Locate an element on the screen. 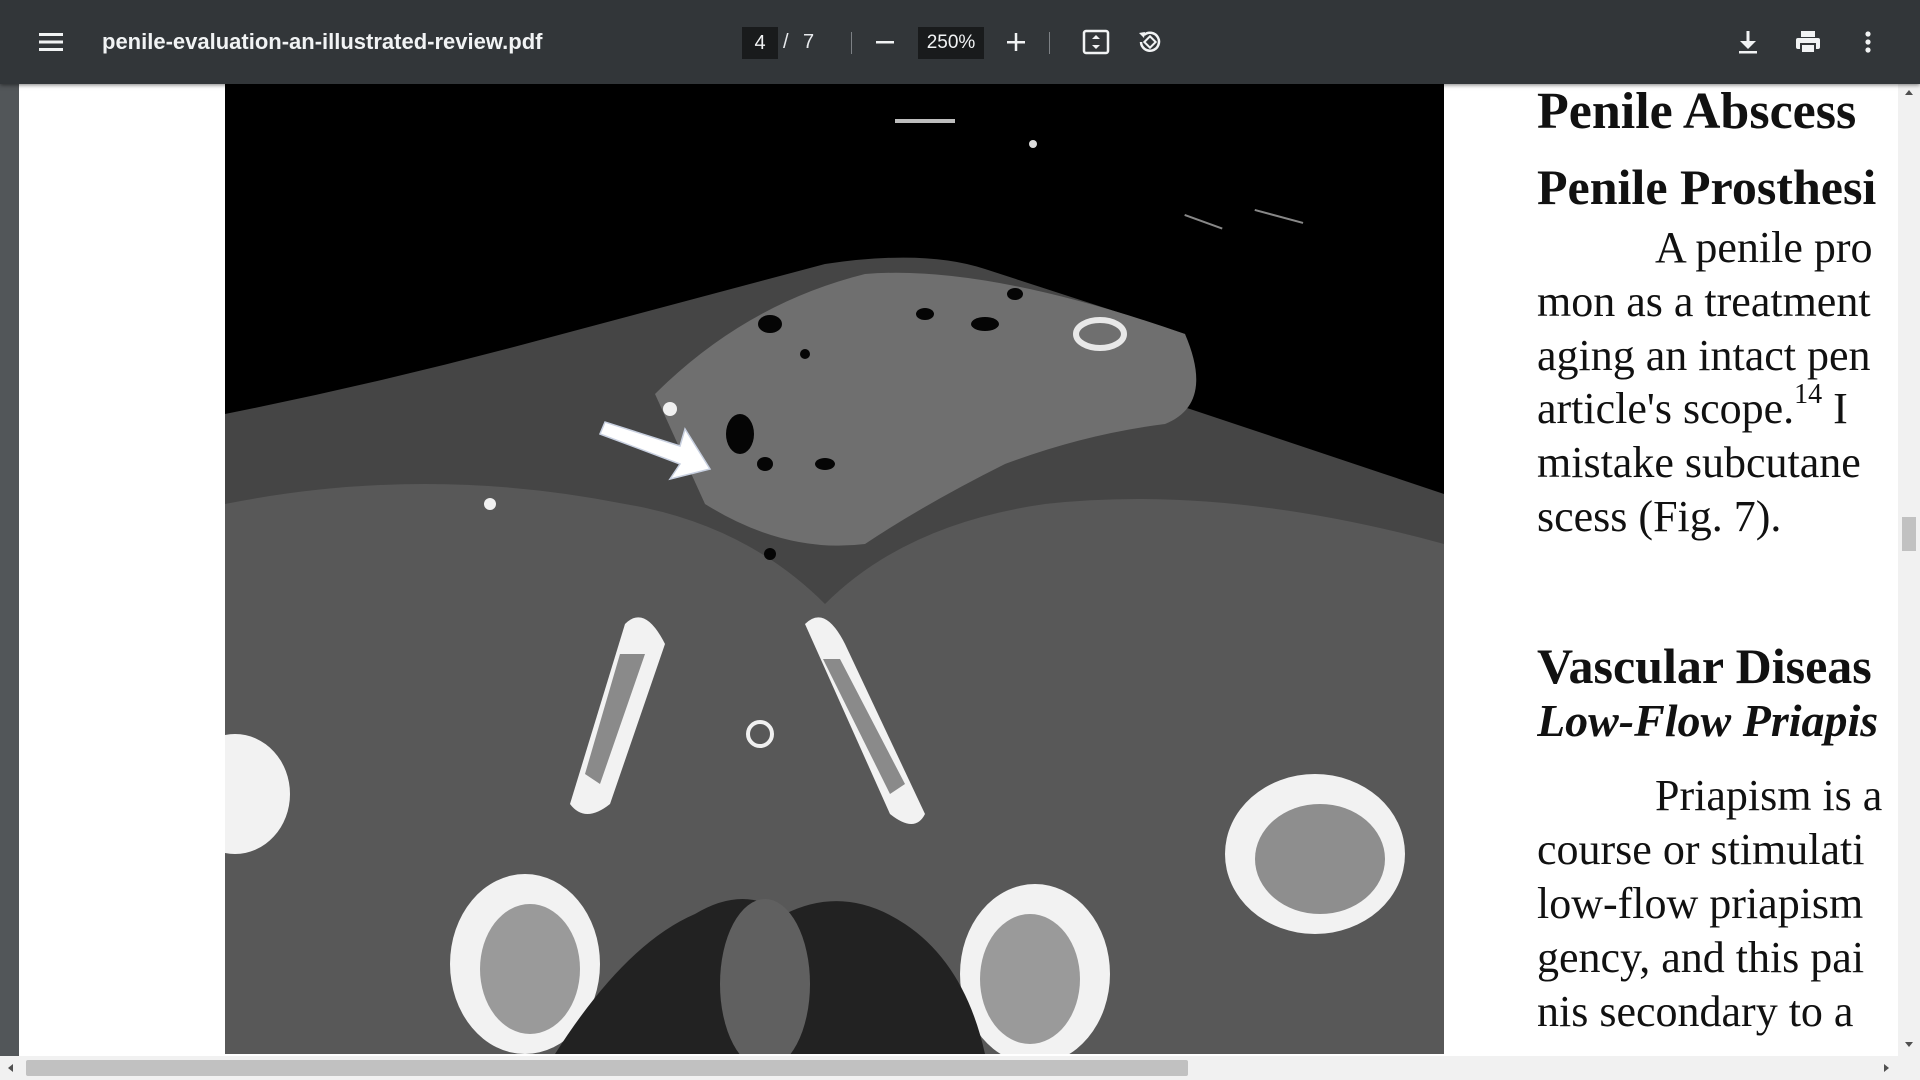  paragraph-line: gency, and this pai is located at coordinates (1701, 957).